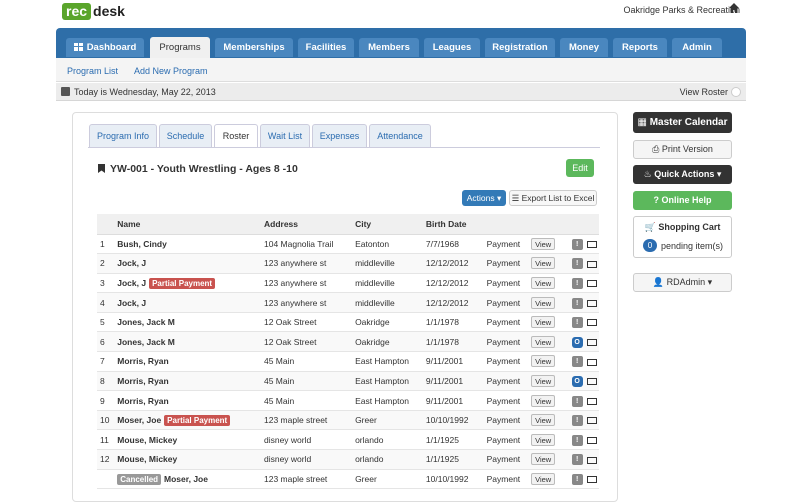 The width and height of the screenshot is (800, 502). What do you see at coordinates (171, 71) in the screenshot?
I see `add-new-program-link: Add New Program` at bounding box center [171, 71].